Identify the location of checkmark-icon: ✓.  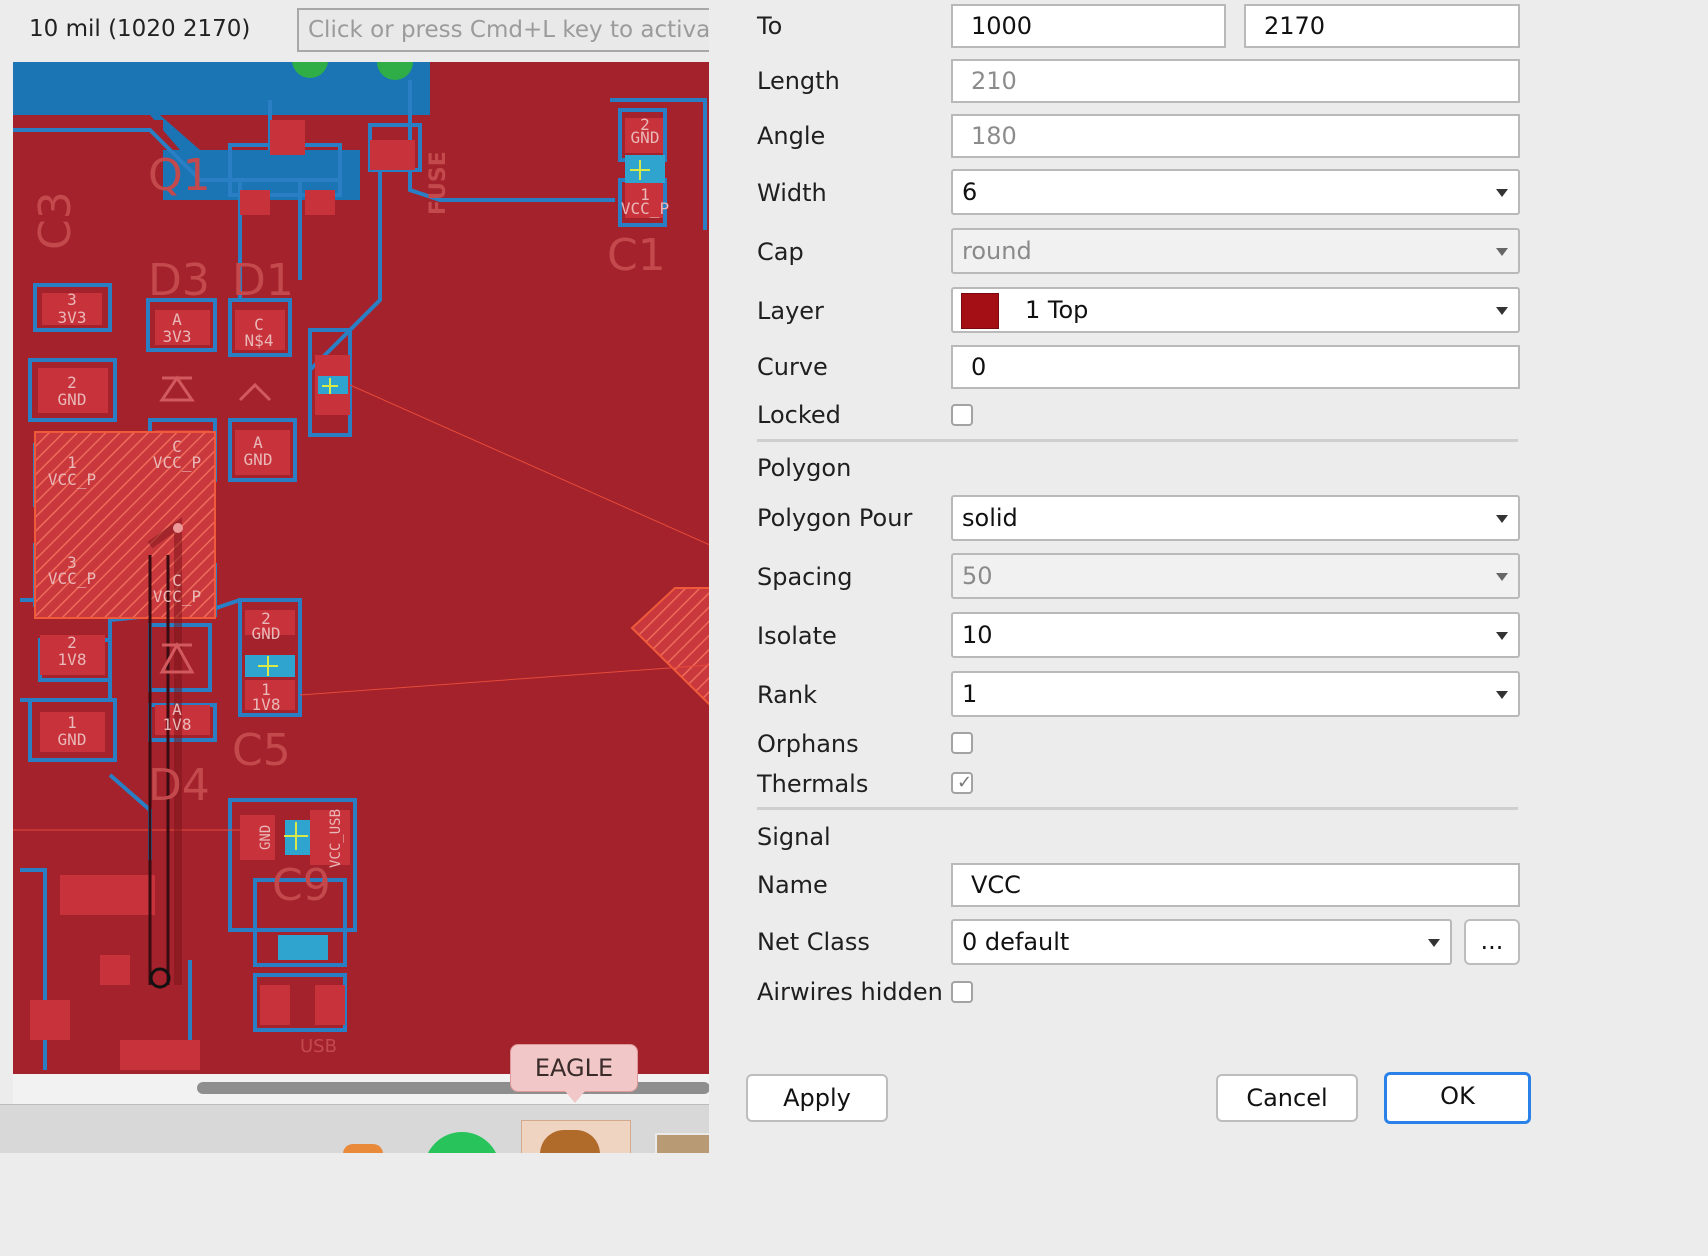
(965, 782).